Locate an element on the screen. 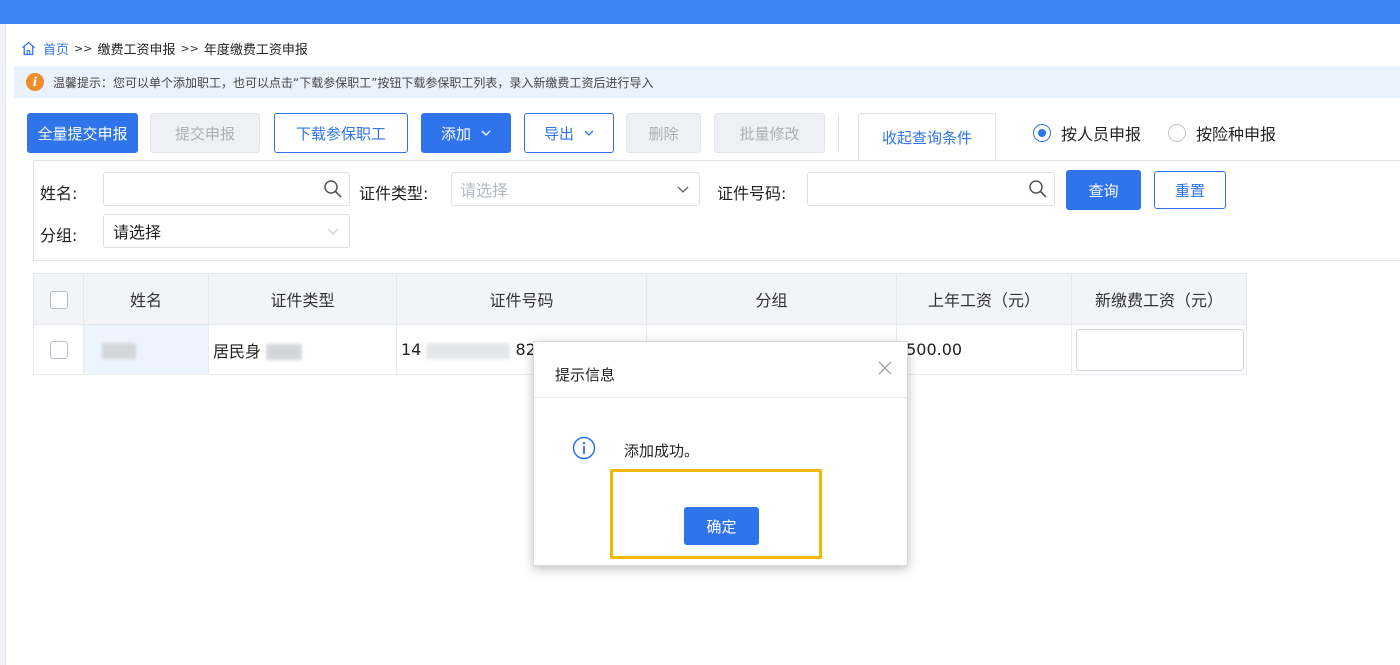  export-button-label: 导出 is located at coordinates (558, 133).